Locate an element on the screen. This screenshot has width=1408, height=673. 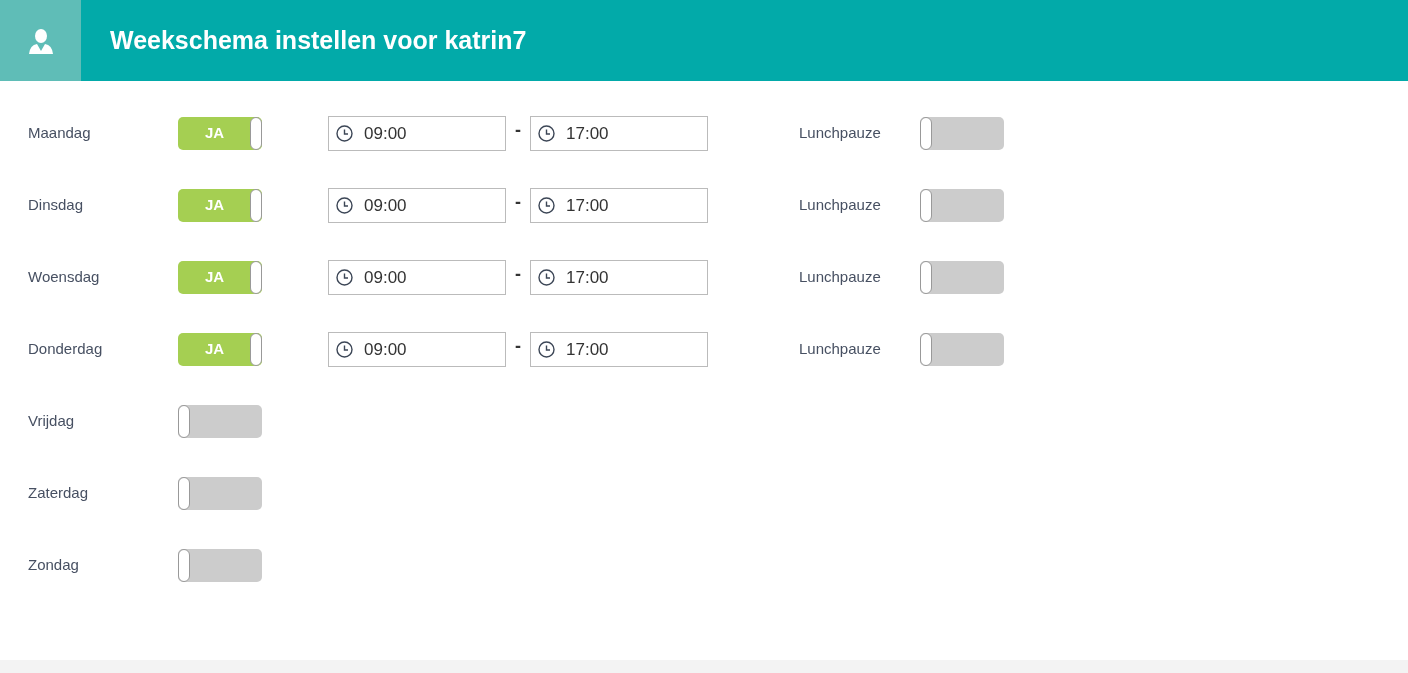
day-label: Zaterdag is located at coordinates (59, 493).